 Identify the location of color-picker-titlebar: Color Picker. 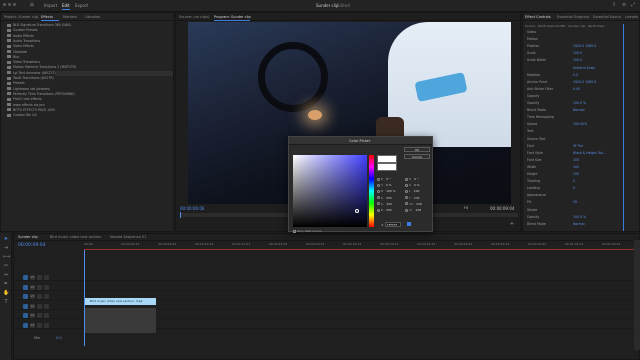
(360, 141).